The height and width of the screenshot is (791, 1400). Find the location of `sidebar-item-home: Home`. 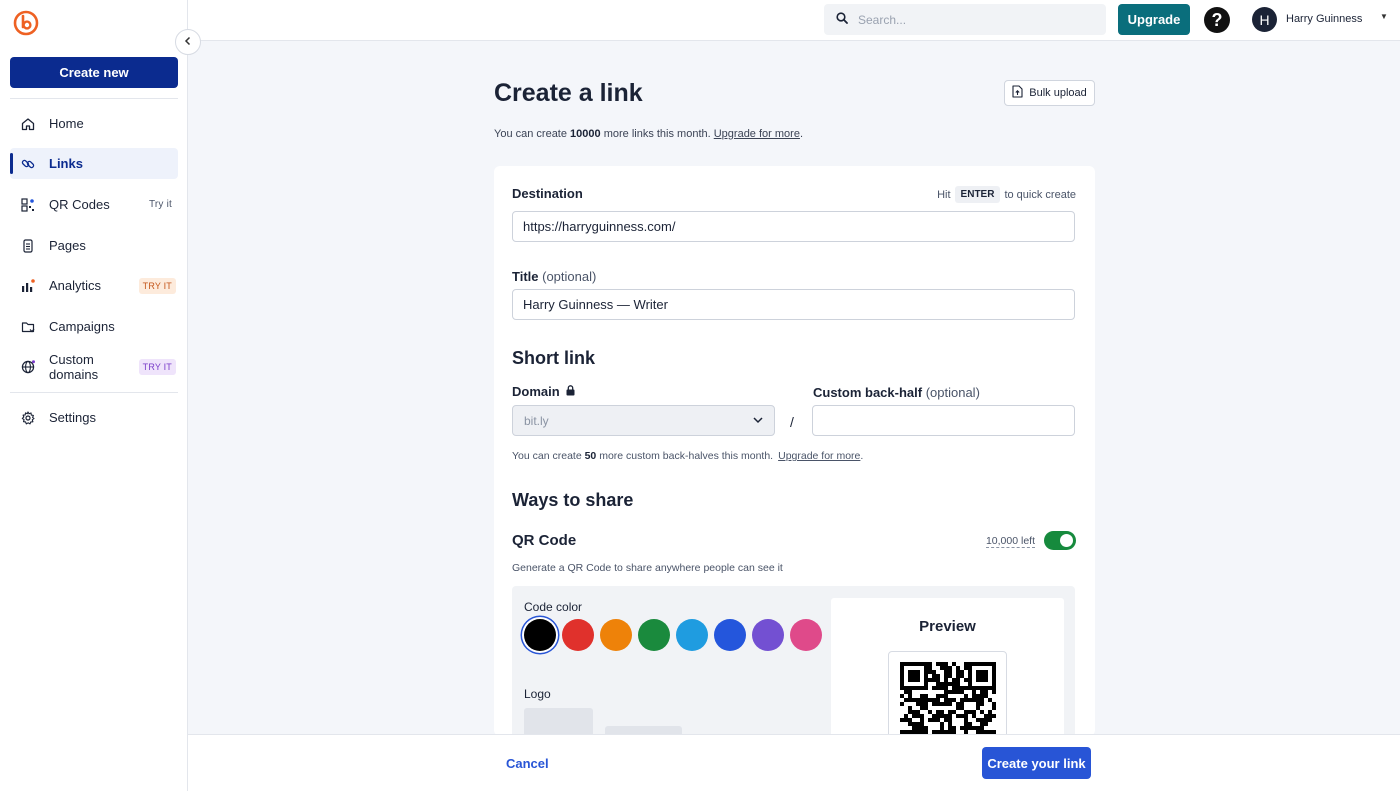

sidebar-item-home: Home is located at coordinates (94, 123).